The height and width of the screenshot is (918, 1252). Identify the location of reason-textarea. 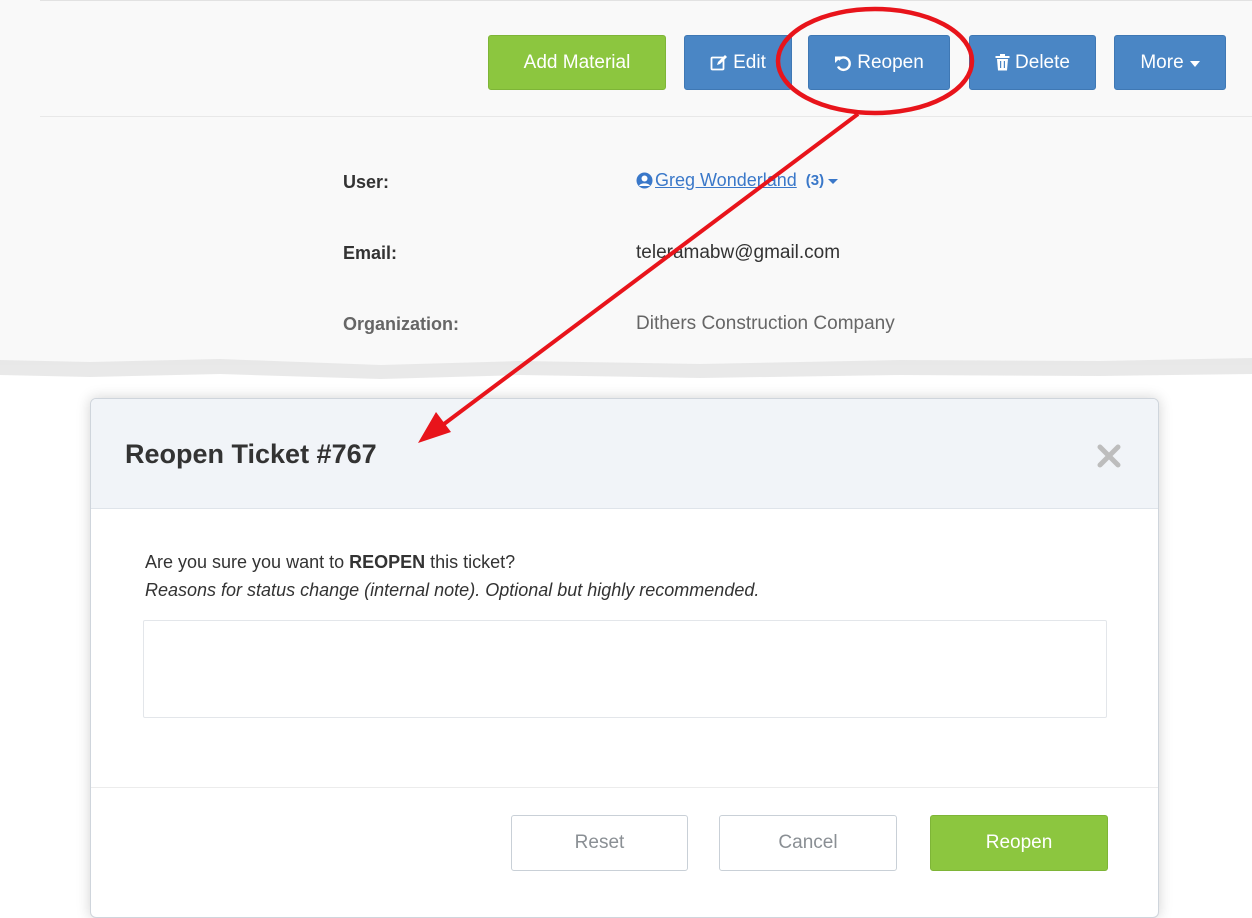
(625, 669).